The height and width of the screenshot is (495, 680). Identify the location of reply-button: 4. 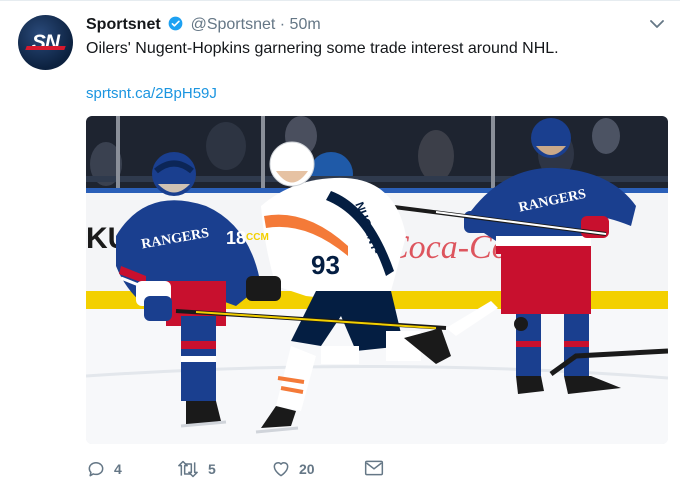
(104, 469).